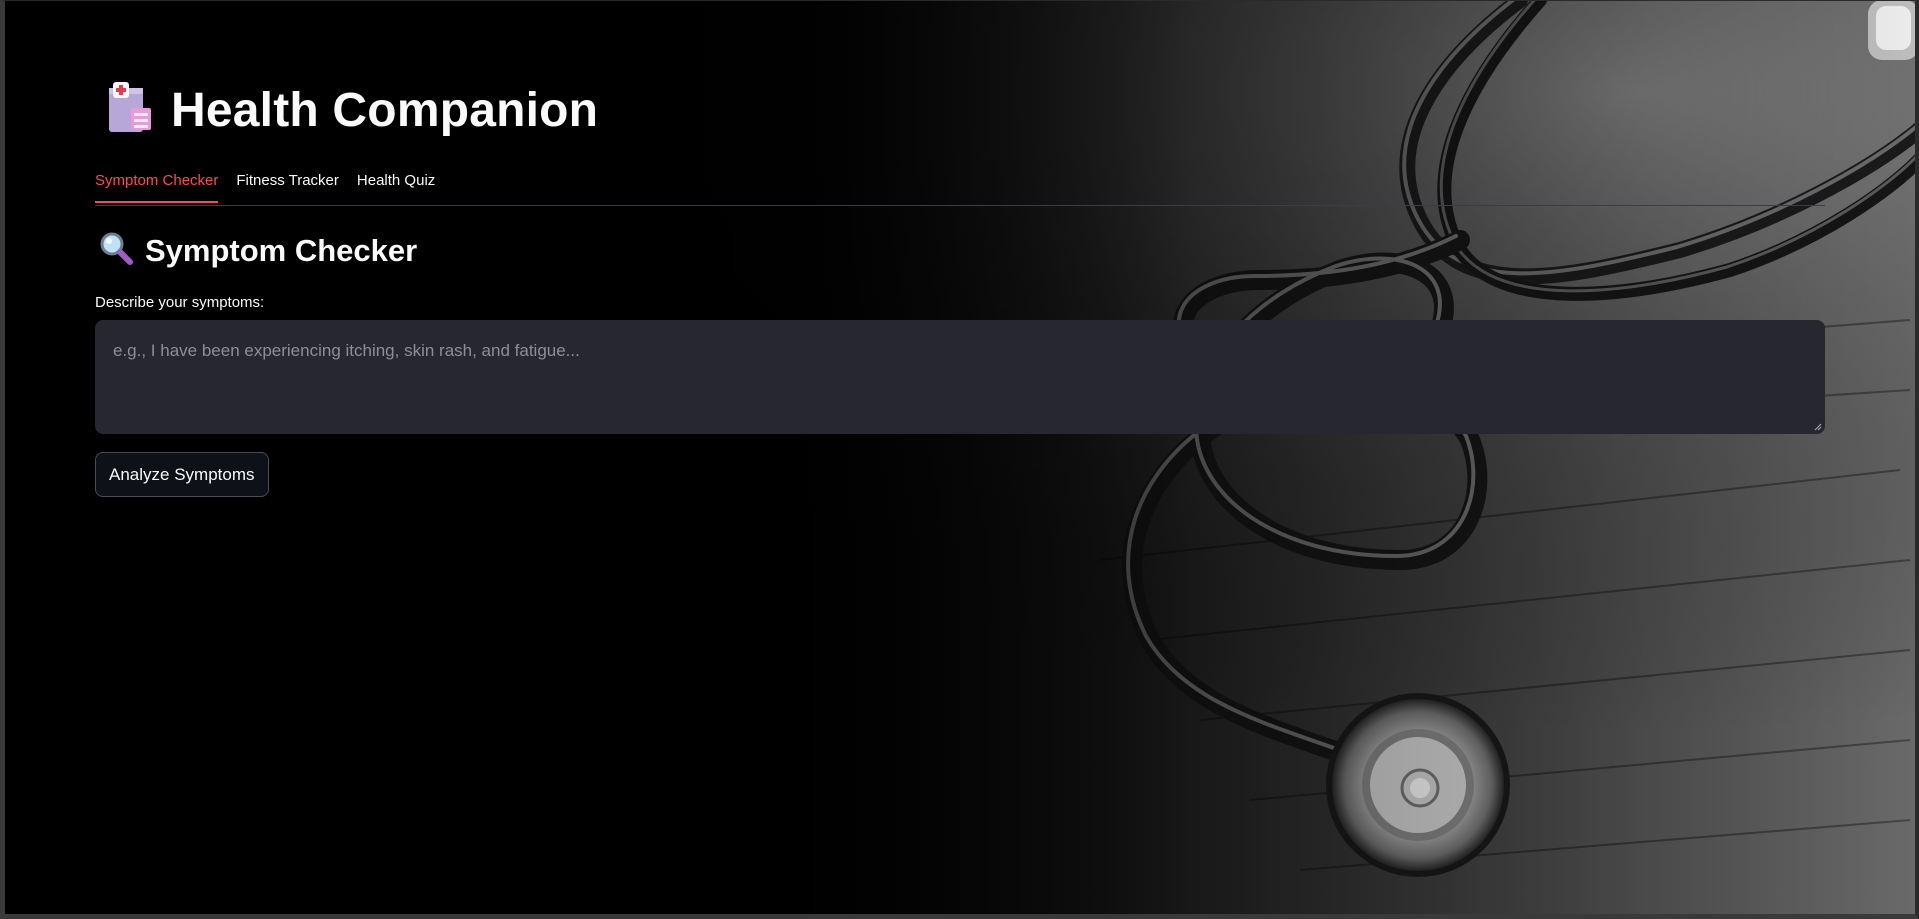  What do you see at coordinates (396, 186) in the screenshot?
I see `tab-health-quiz: Health Quiz` at bounding box center [396, 186].